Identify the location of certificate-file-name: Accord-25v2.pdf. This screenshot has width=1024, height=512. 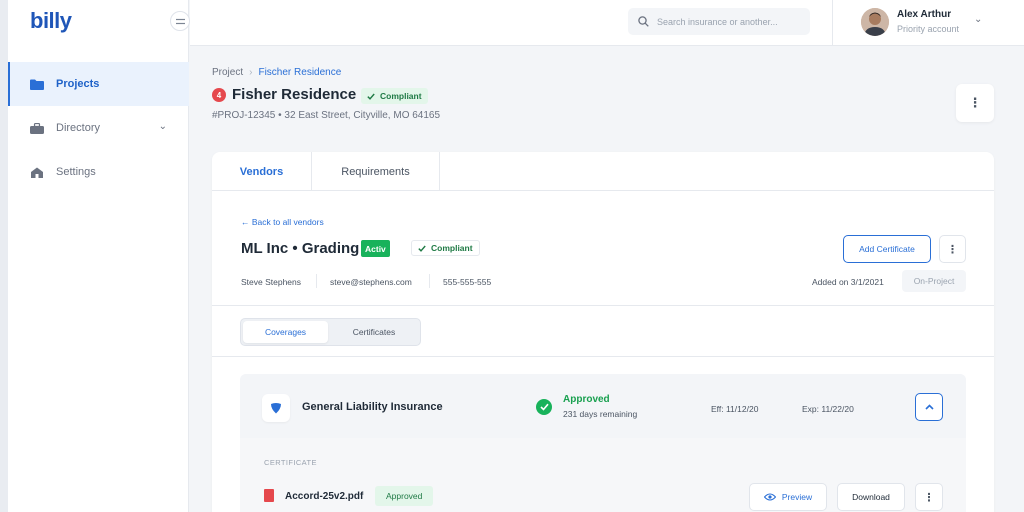
(324, 496).